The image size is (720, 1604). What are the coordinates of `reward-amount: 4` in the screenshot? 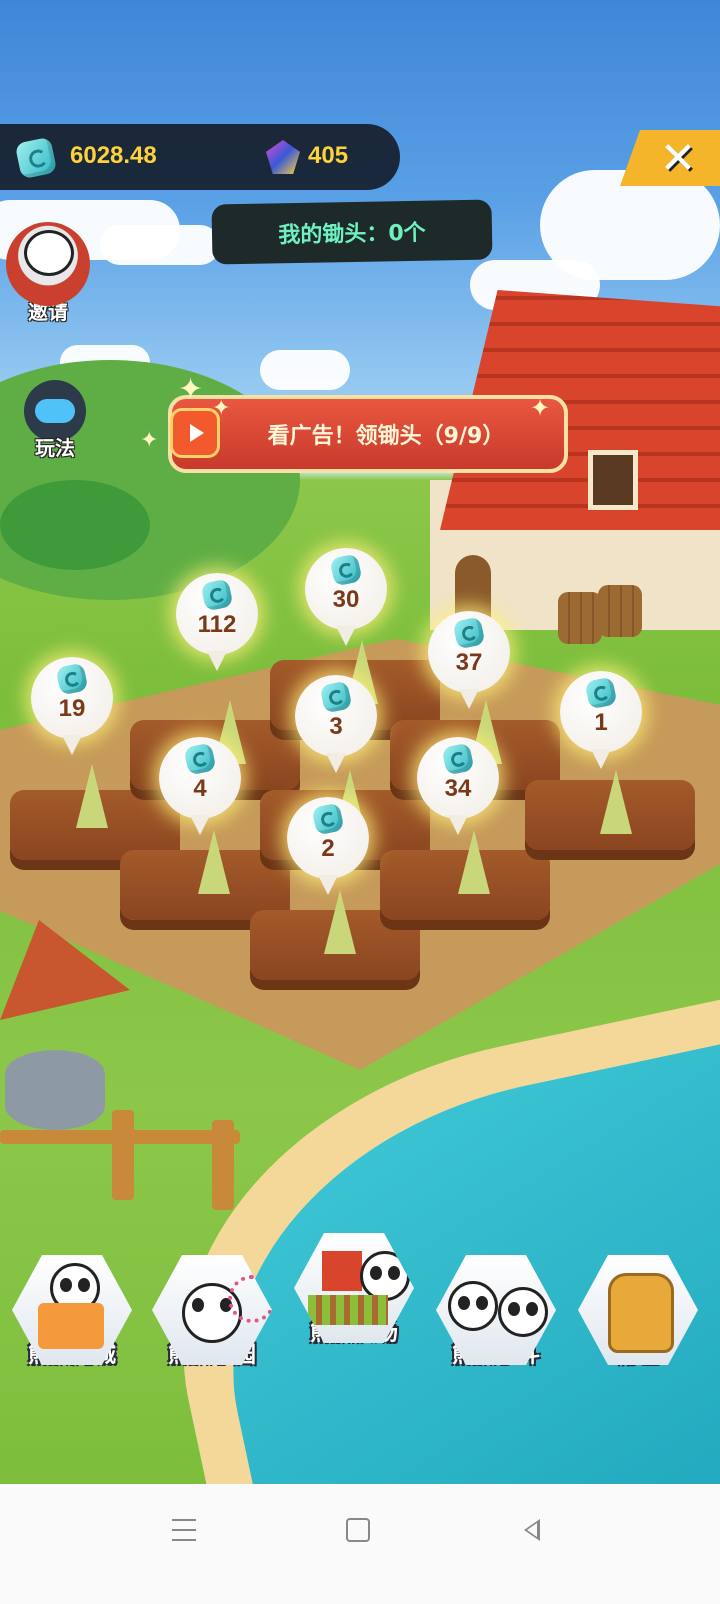 It's located at (200, 788).